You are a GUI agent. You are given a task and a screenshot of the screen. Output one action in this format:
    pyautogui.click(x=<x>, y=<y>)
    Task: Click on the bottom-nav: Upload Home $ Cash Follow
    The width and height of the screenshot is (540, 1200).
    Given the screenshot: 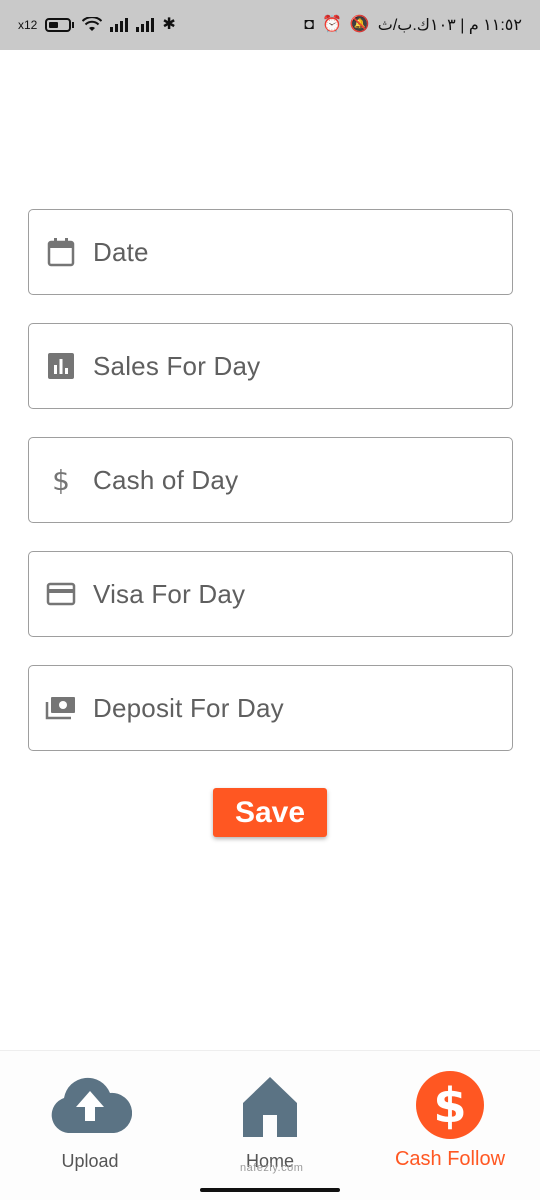 What is the action you would take?
    pyautogui.click(x=270, y=1125)
    